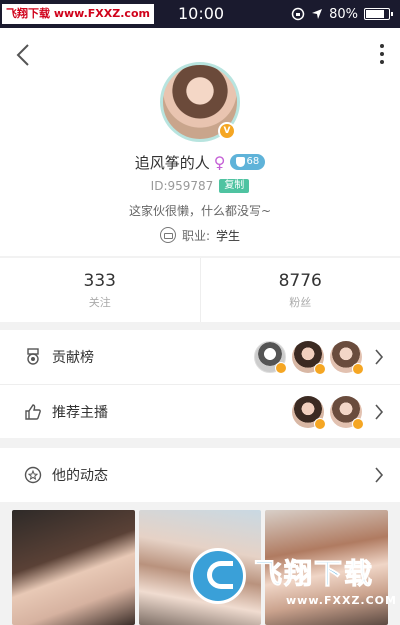  I want to click on status-time: 10:00, so click(201, 13).